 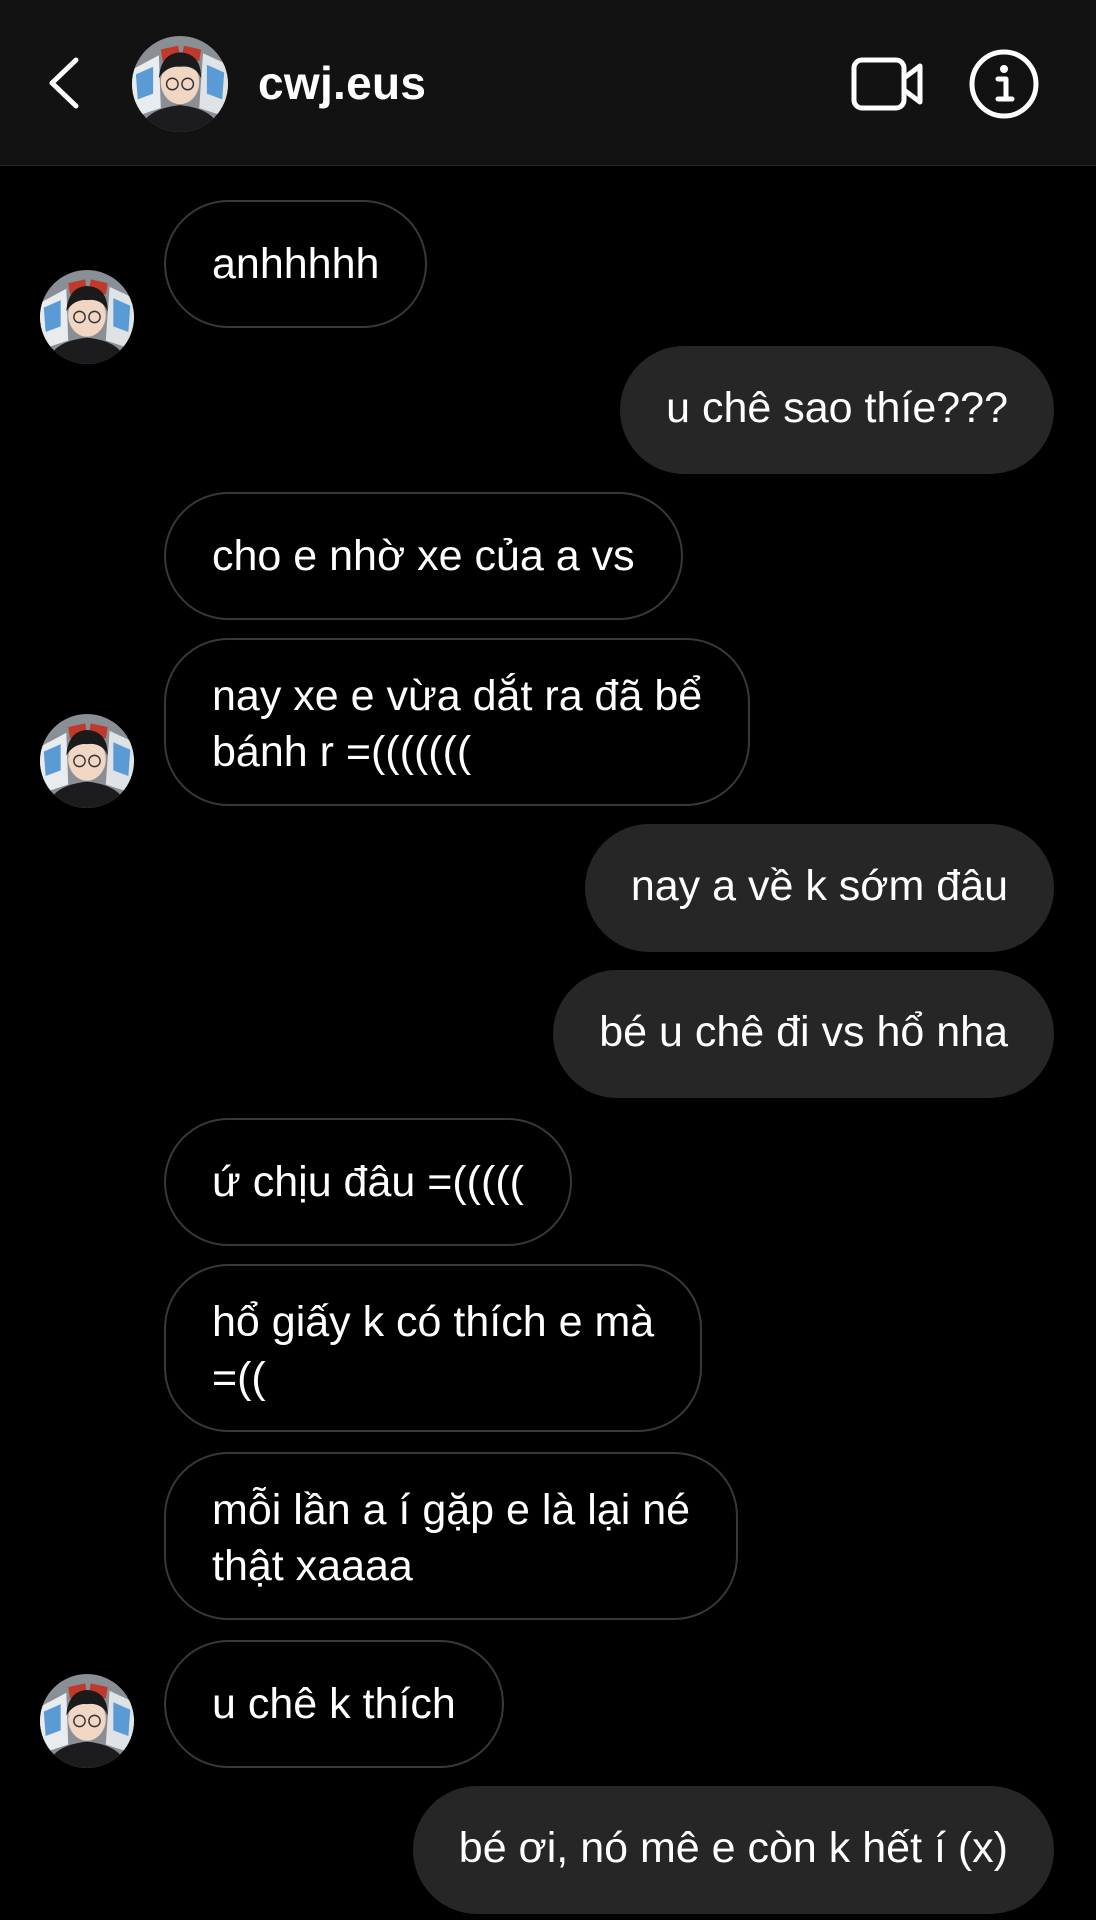 I want to click on incoming-message-bubble: anhhhhh, so click(x=296, y=264).